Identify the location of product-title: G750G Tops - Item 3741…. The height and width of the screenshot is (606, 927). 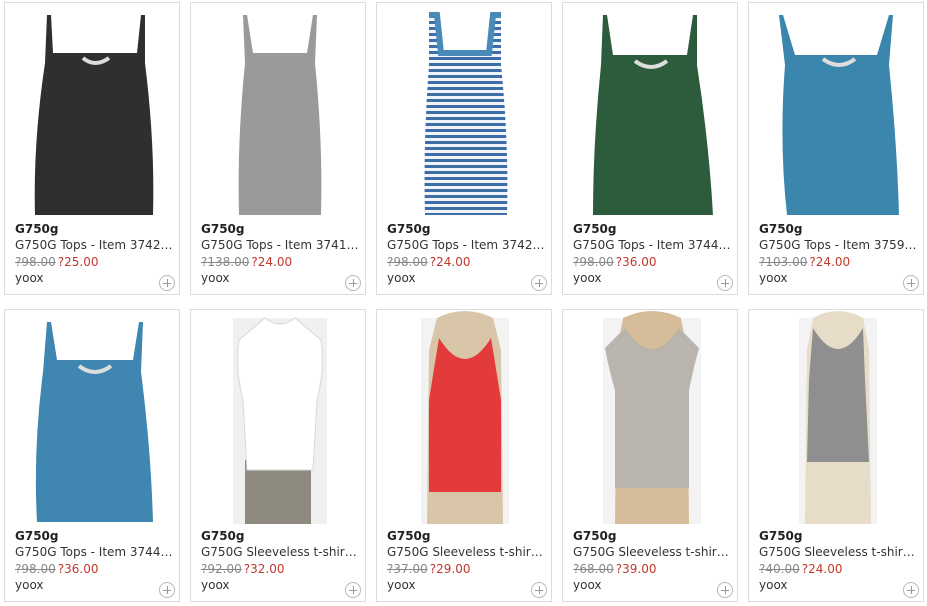
(280, 245).